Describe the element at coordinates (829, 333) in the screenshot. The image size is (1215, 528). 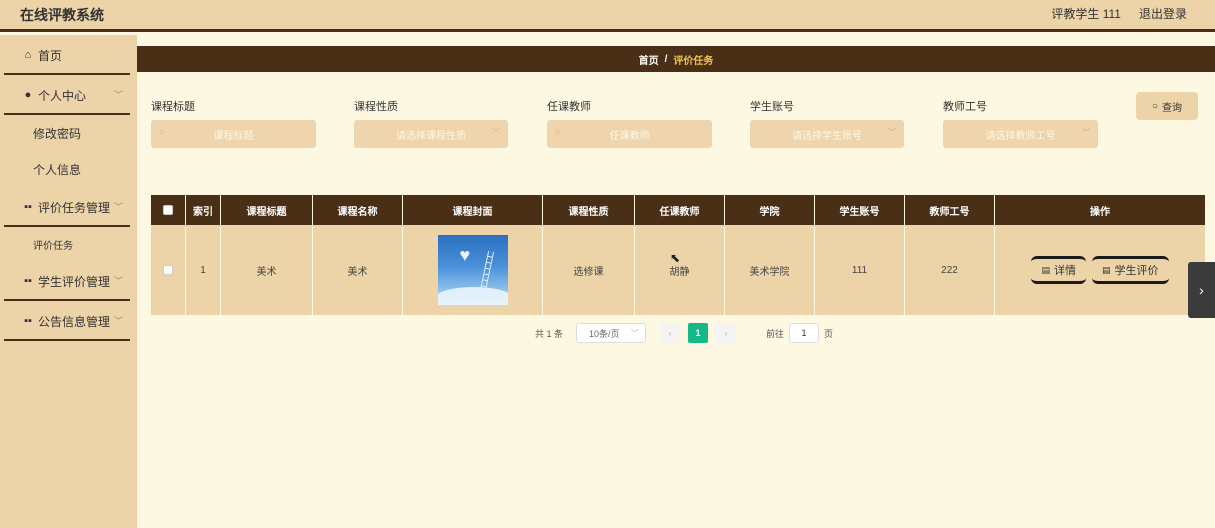
I see `goto-suffix: 页` at that location.